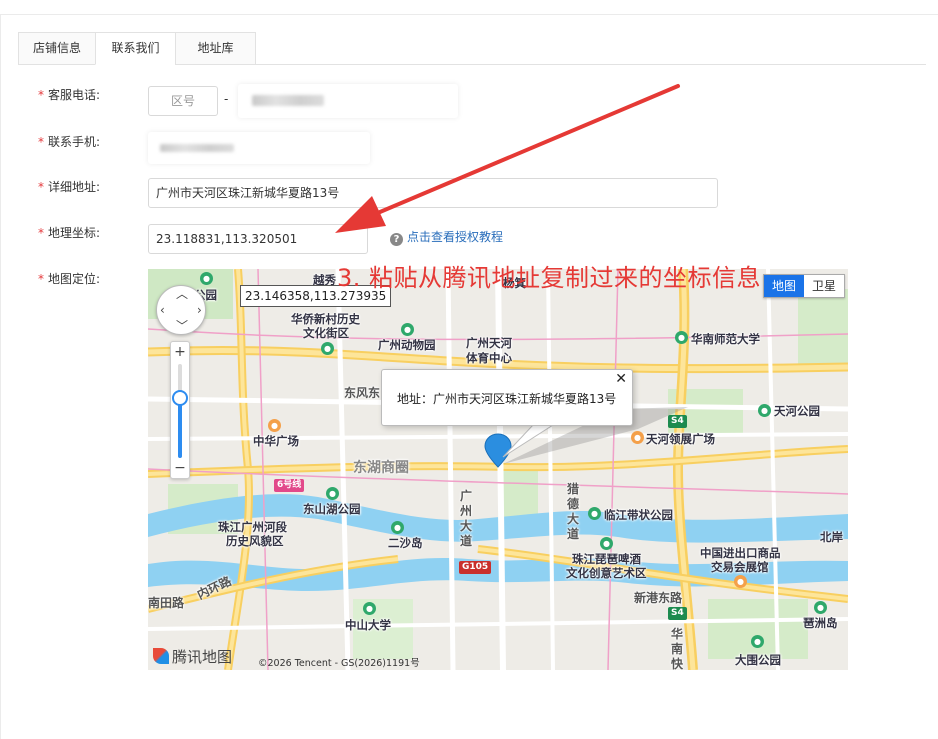 The image size is (938, 739). What do you see at coordinates (489, 358) in the screenshot?
I see `map-label: 体育中心` at bounding box center [489, 358].